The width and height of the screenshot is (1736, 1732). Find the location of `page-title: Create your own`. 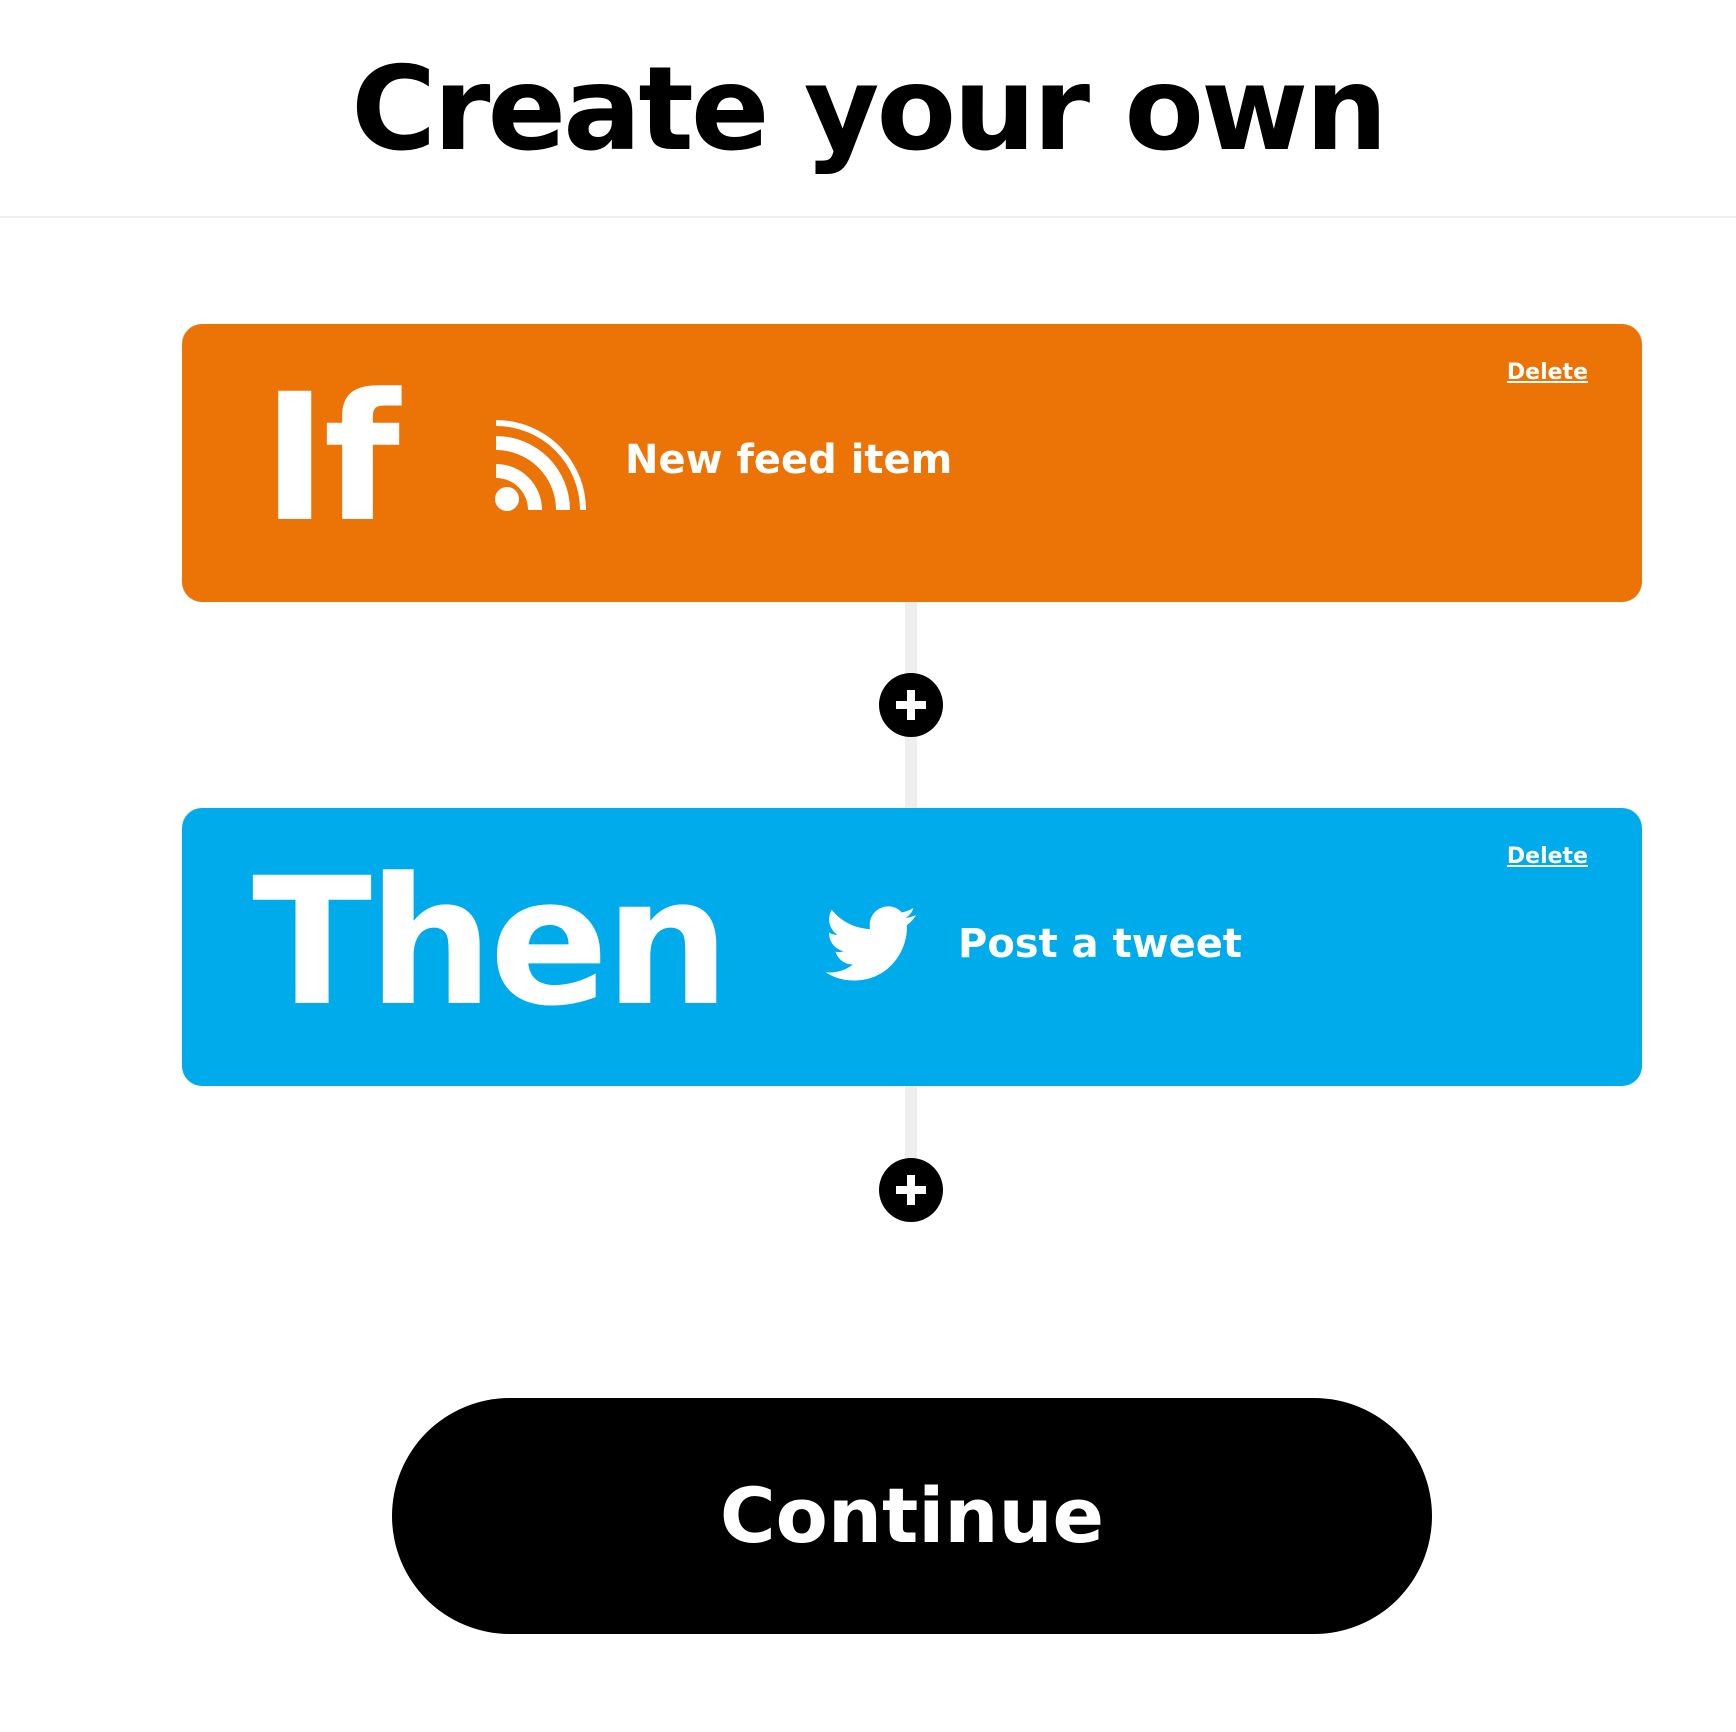

page-title: Create your own is located at coordinates (869, 109).